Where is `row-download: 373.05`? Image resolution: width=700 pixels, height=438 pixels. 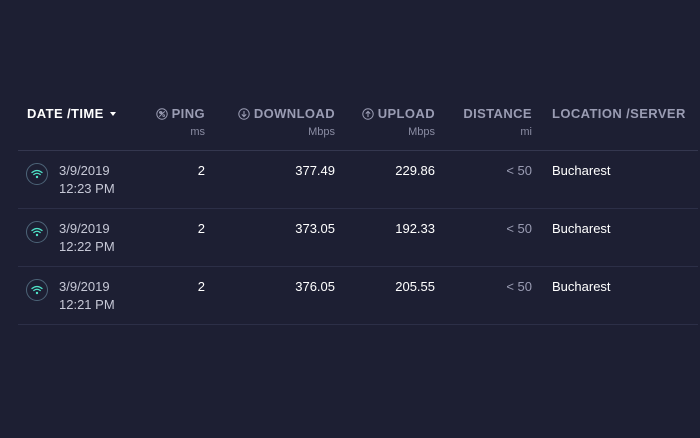
row-download: 373.05 is located at coordinates (315, 228).